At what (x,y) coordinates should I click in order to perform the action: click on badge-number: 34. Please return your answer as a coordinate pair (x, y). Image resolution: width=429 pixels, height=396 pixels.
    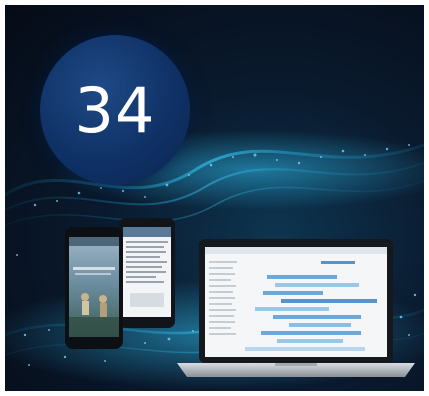
    Looking at the image, I should click on (115, 110).